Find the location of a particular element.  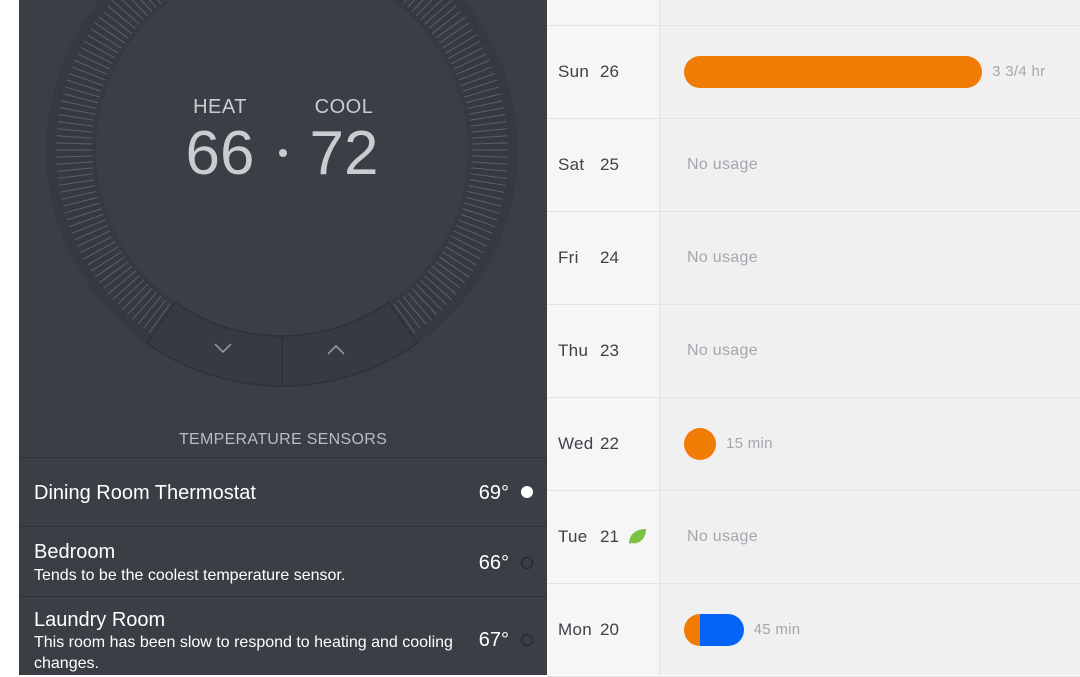

usage-duration: 15 min is located at coordinates (749, 443).